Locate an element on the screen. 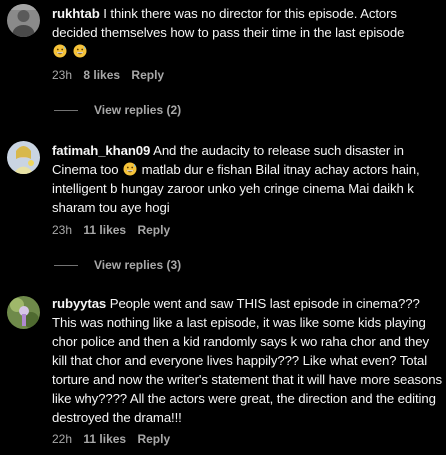 This screenshot has width=446, height=455. comment-username: rubyytas is located at coordinates (79, 303).